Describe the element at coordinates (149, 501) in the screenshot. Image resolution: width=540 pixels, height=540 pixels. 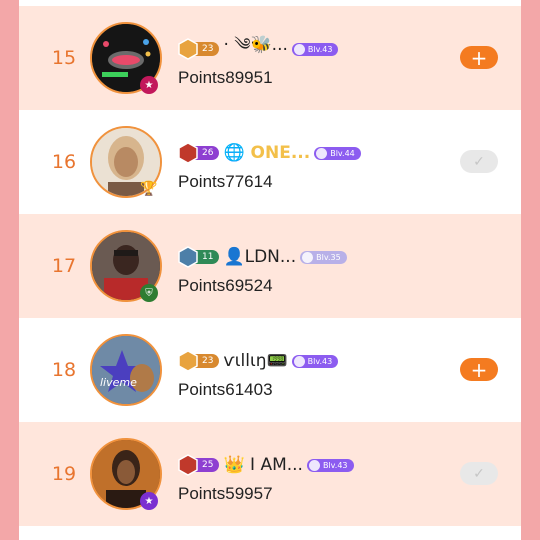
I see `star-icon: ★` at that location.